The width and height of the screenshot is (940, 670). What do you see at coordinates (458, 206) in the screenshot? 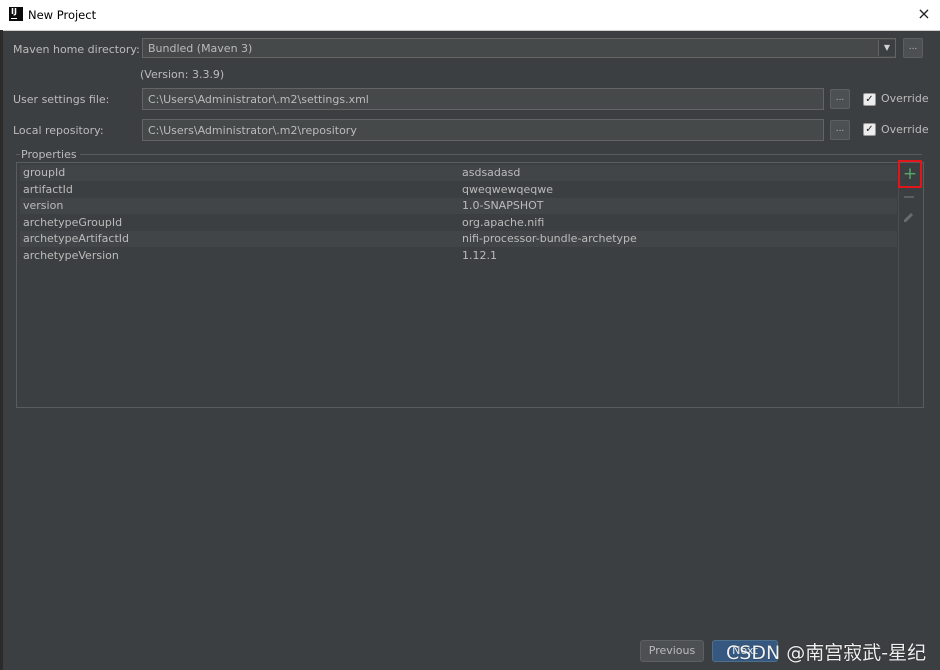
I see `table-row: version 1.0-SNAPSHOT` at bounding box center [458, 206].